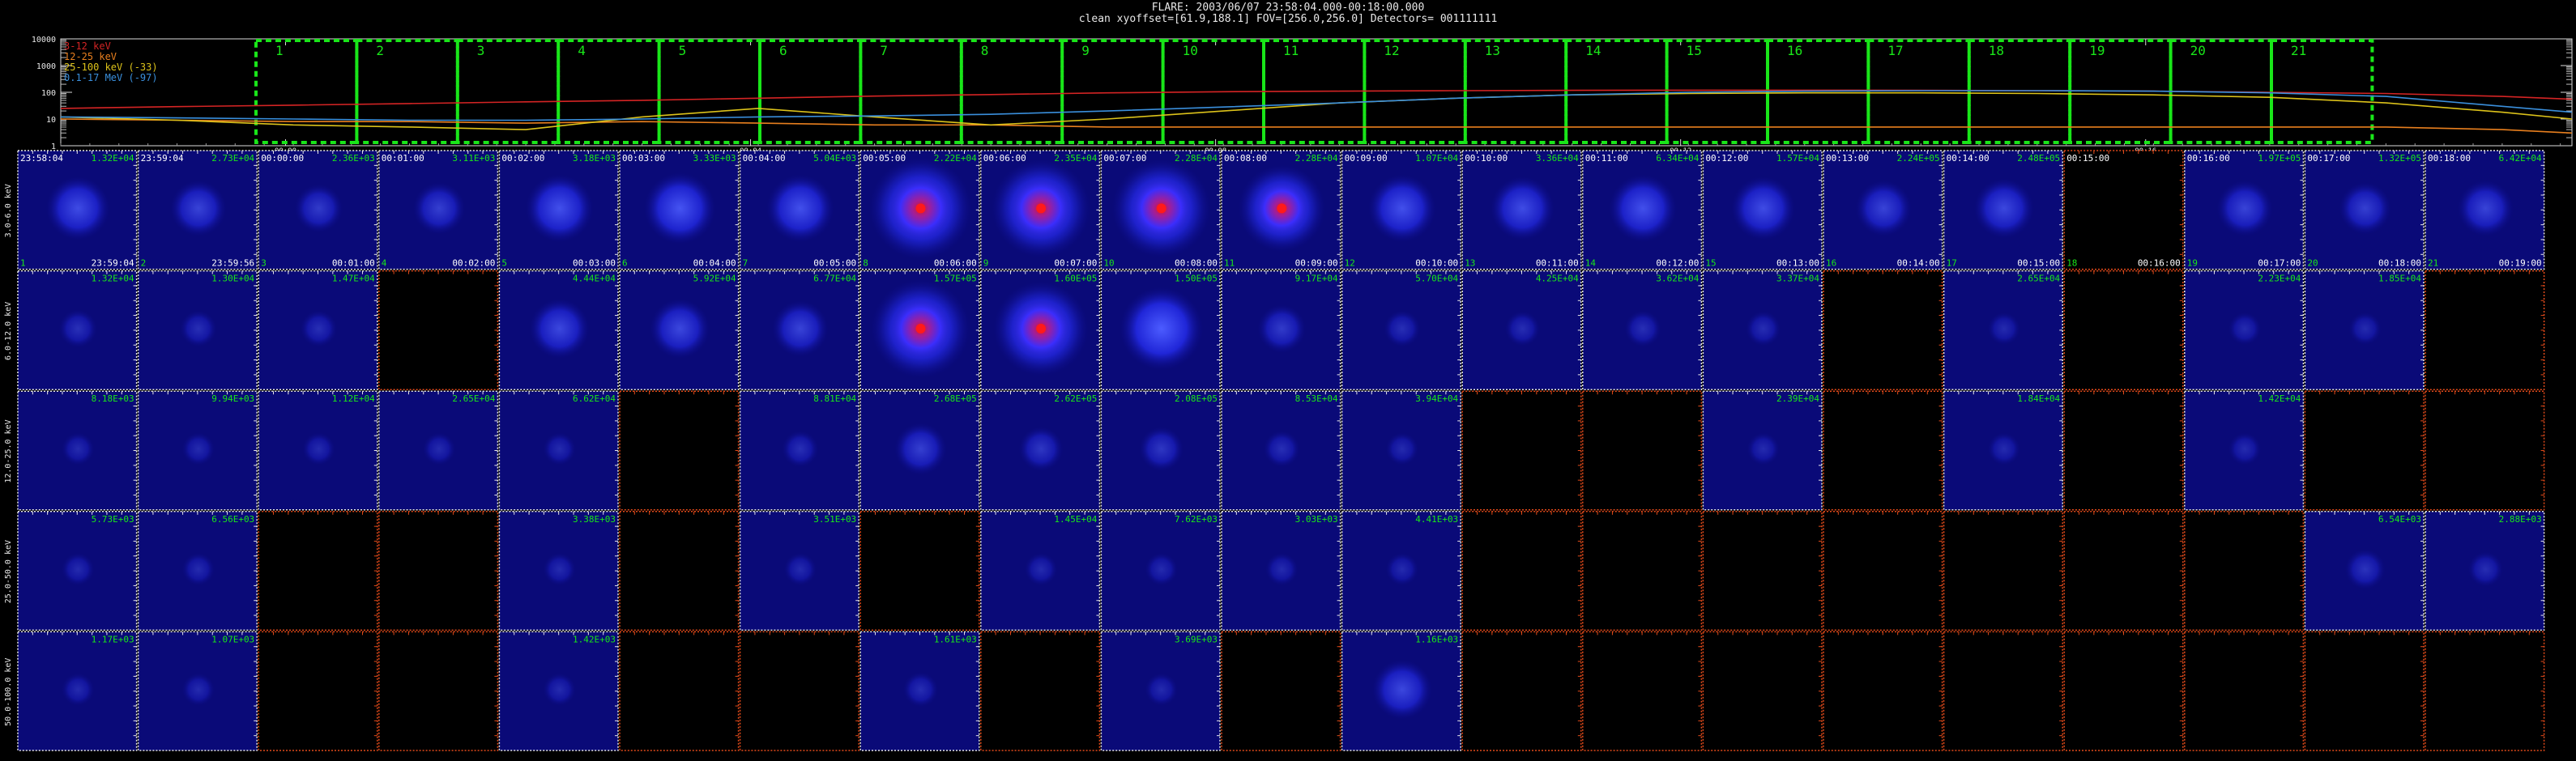 The width and height of the screenshot is (2576, 761). Describe the element at coordinates (956, 639) in the screenshot. I see `peak-value-label: 1.61E+03` at that location.